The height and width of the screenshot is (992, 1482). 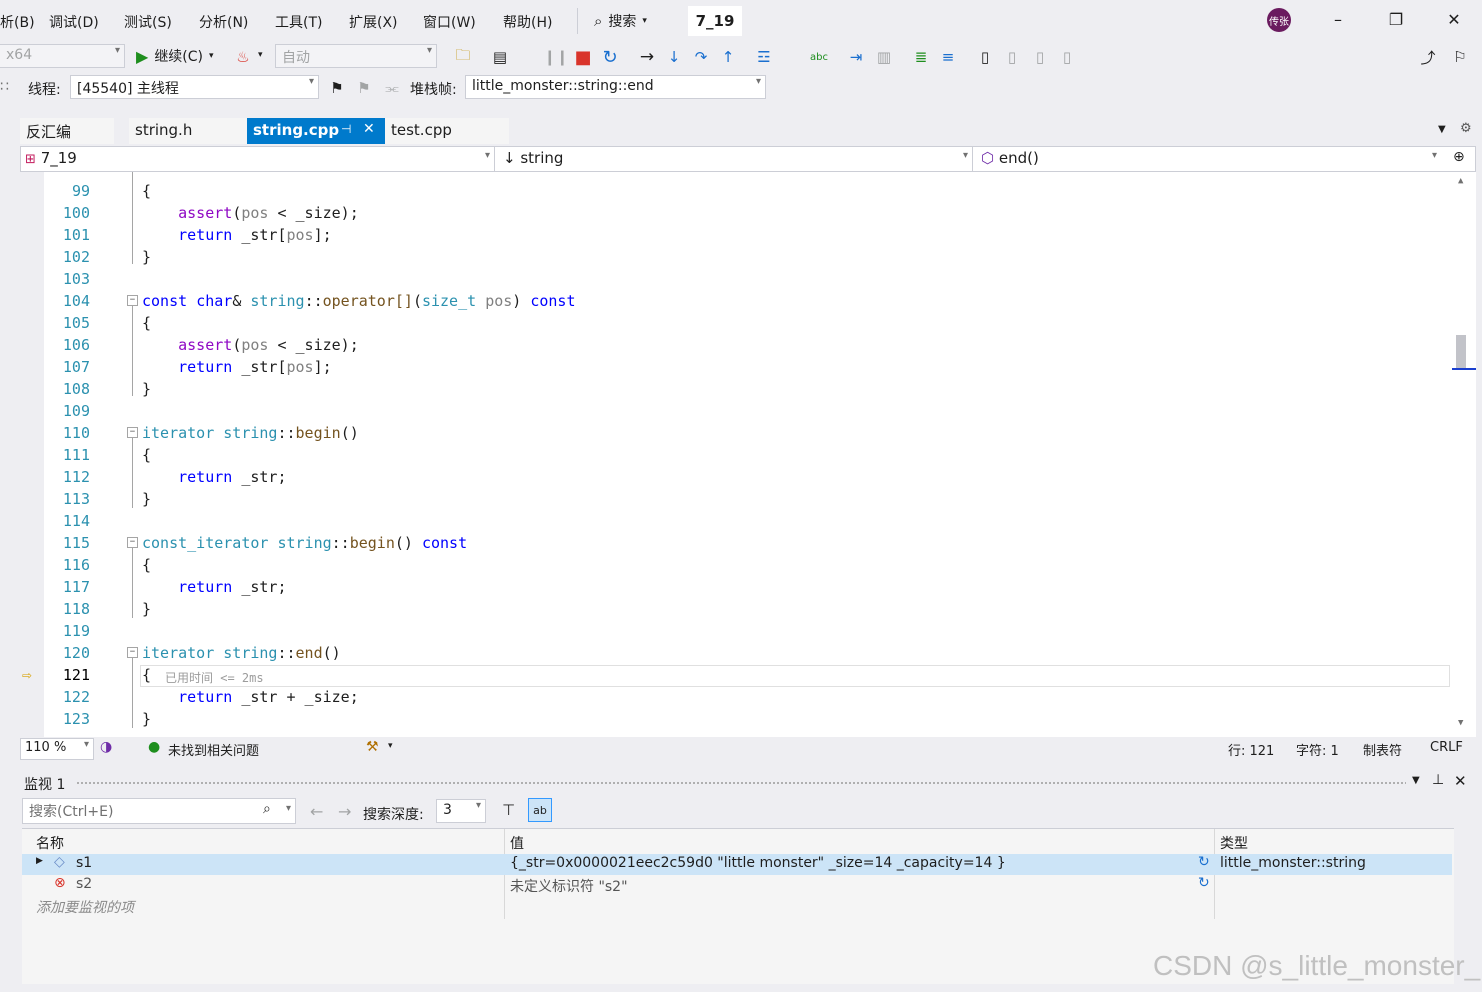 What do you see at coordinates (728, 57) in the screenshot?
I see `step-out-icon: ↑` at bounding box center [728, 57].